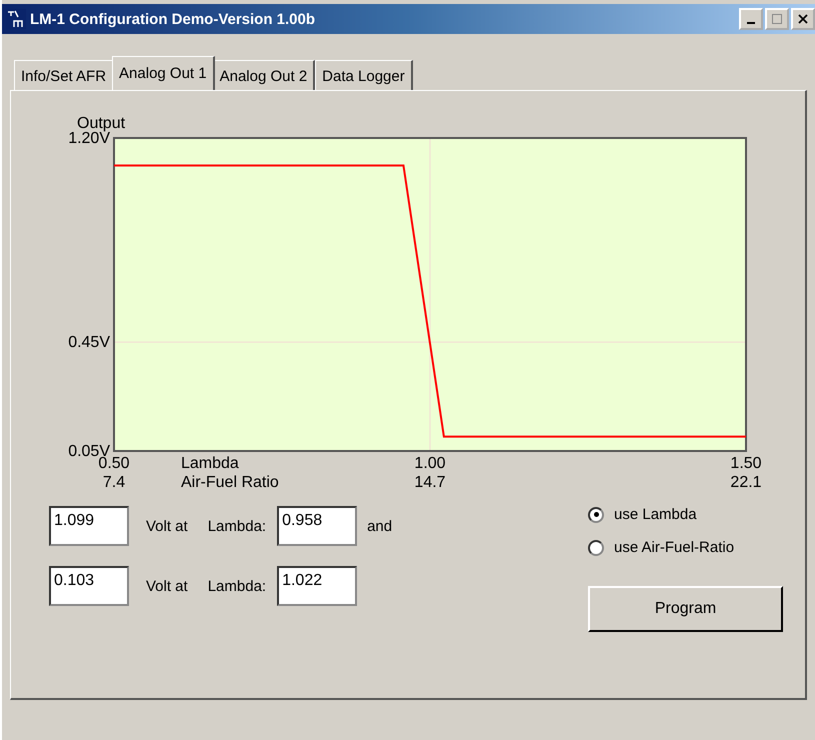 This screenshot has width=815, height=740. I want to click on x-tick-label: 22.1, so click(746, 482).